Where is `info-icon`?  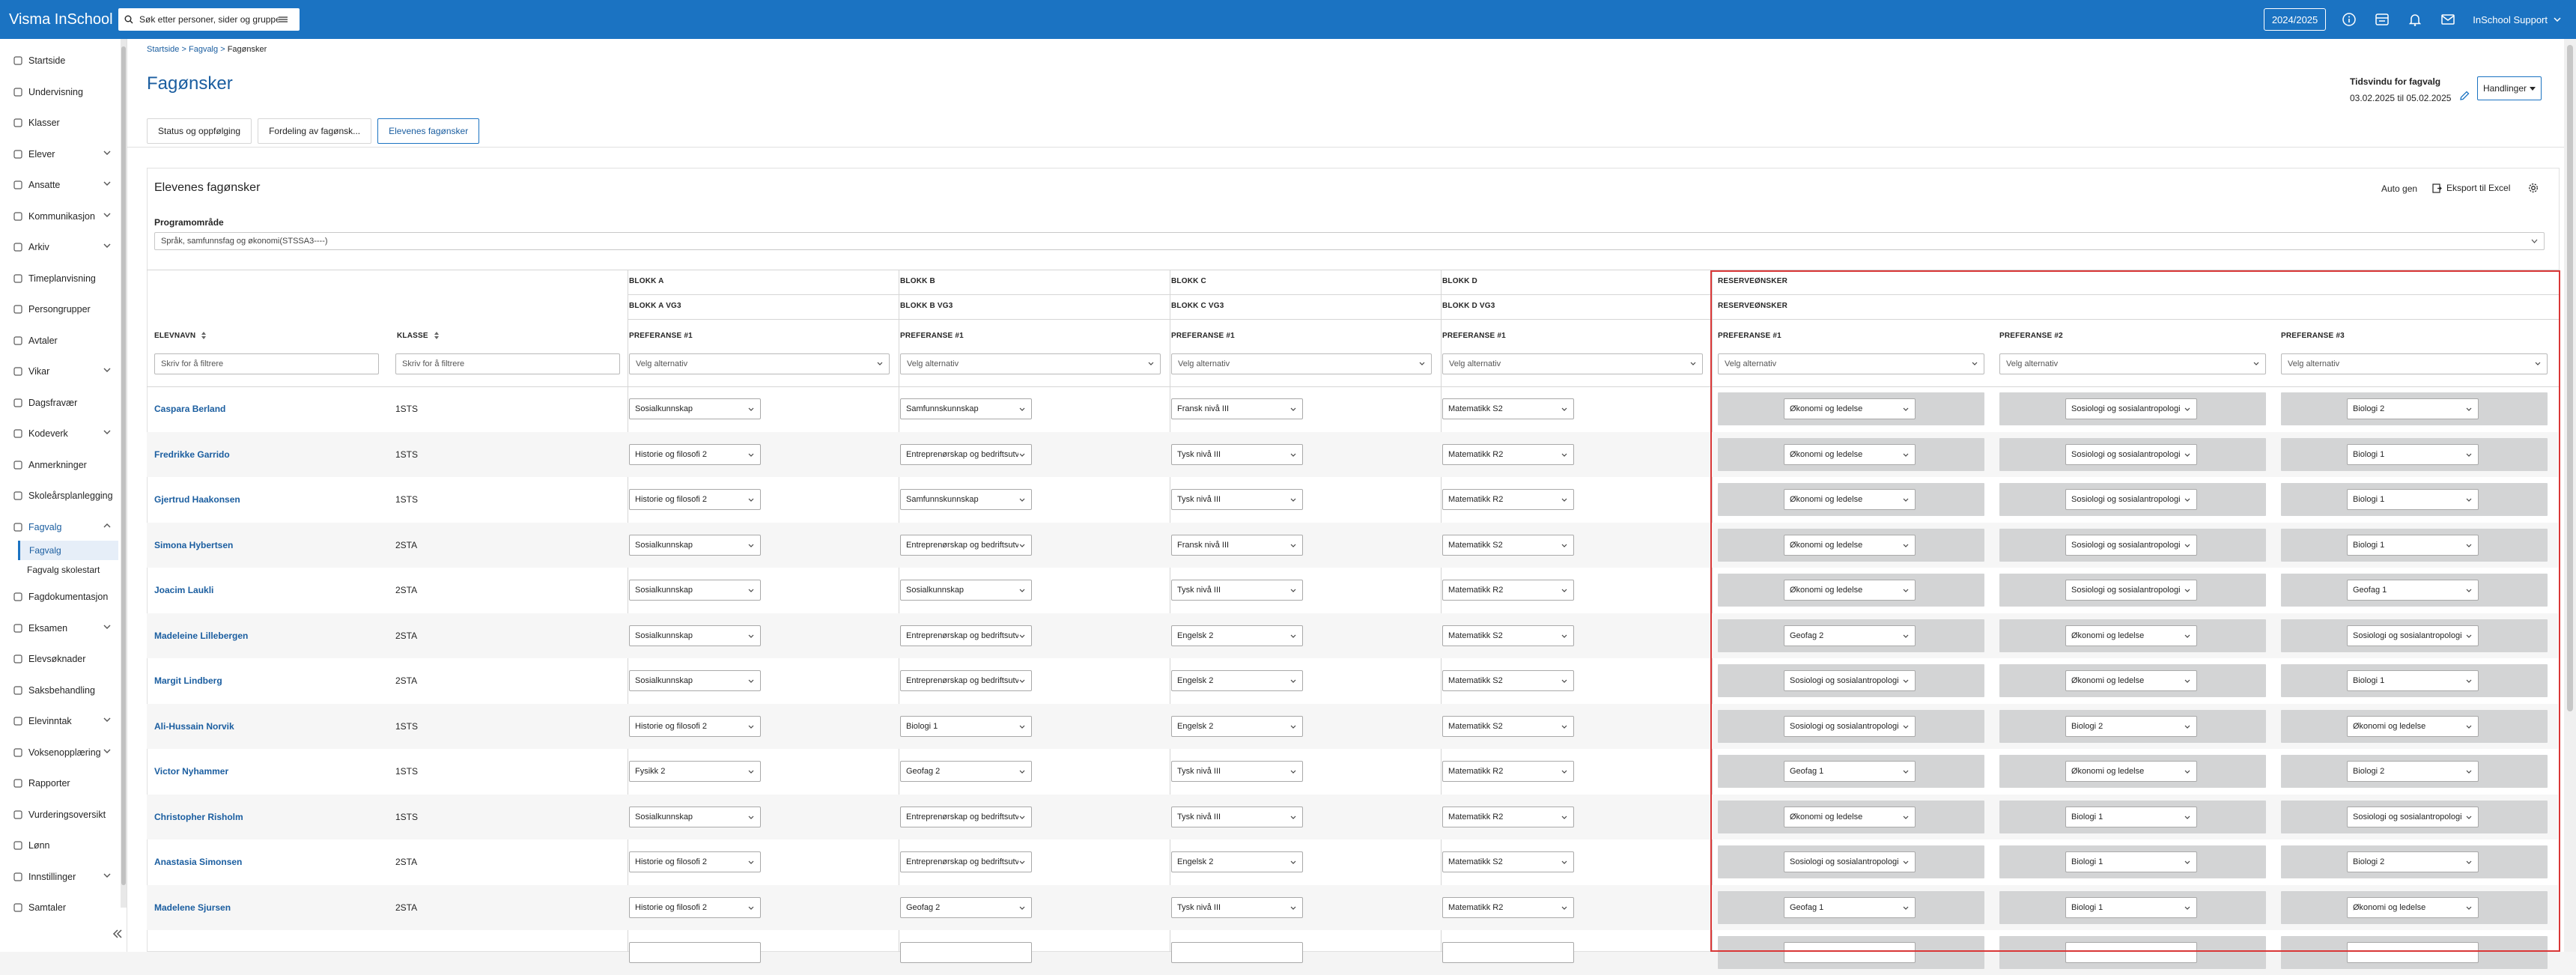
info-icon is located at coordinates (2349, 19).